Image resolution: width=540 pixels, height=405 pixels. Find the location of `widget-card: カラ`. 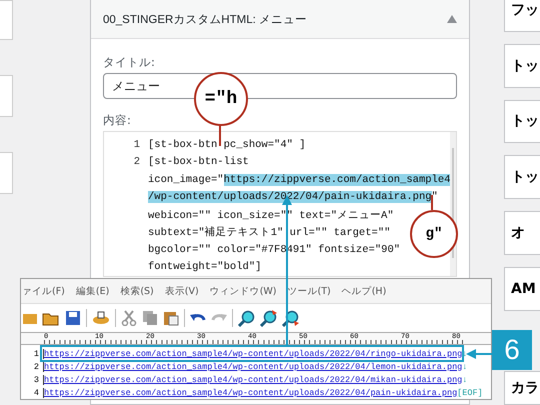

widget-card: カラ is located at coordinates (522, 387).